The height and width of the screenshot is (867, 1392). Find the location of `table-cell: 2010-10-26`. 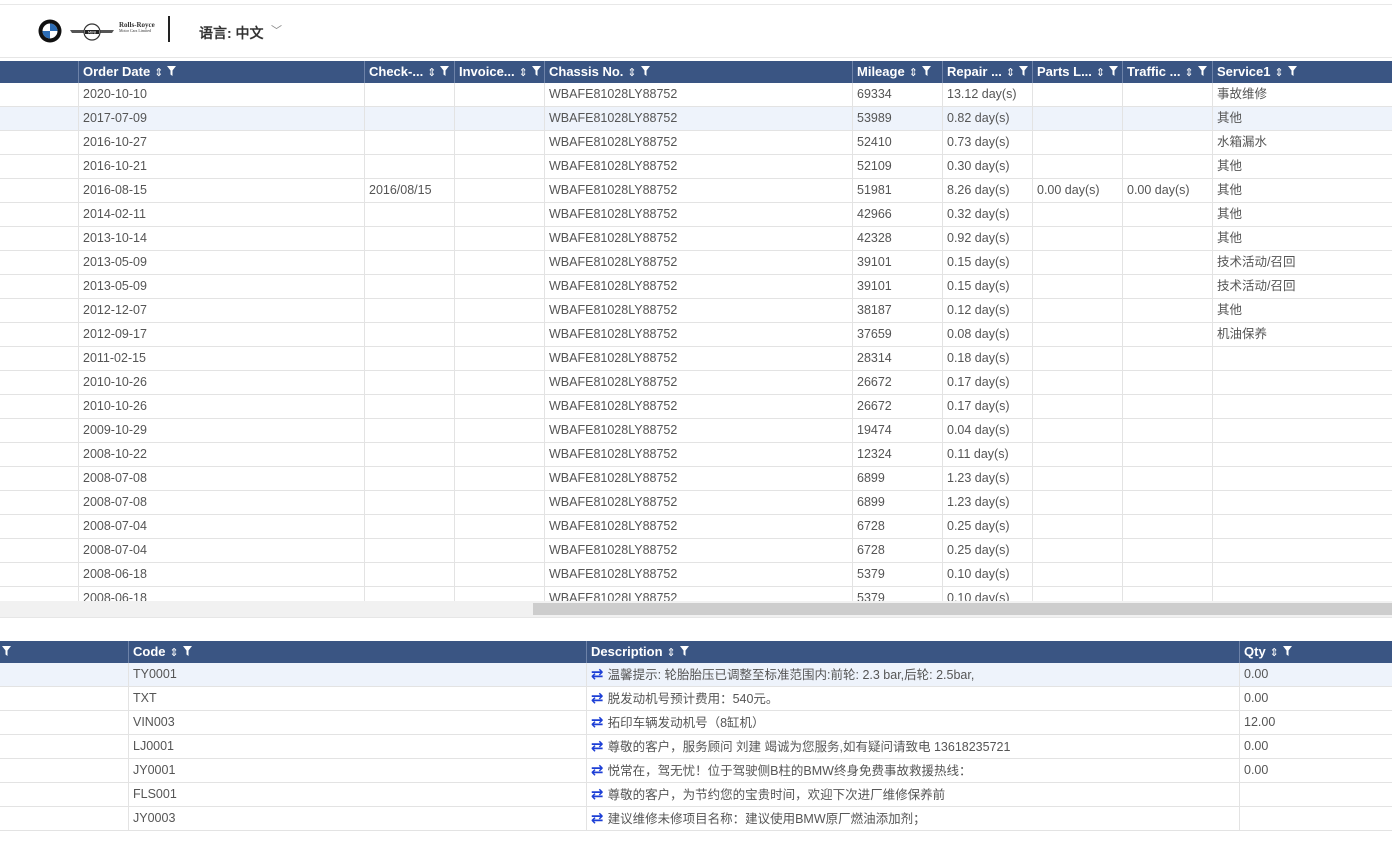

table-cell: 2010-10-26 is located at coordinates (221, 382).